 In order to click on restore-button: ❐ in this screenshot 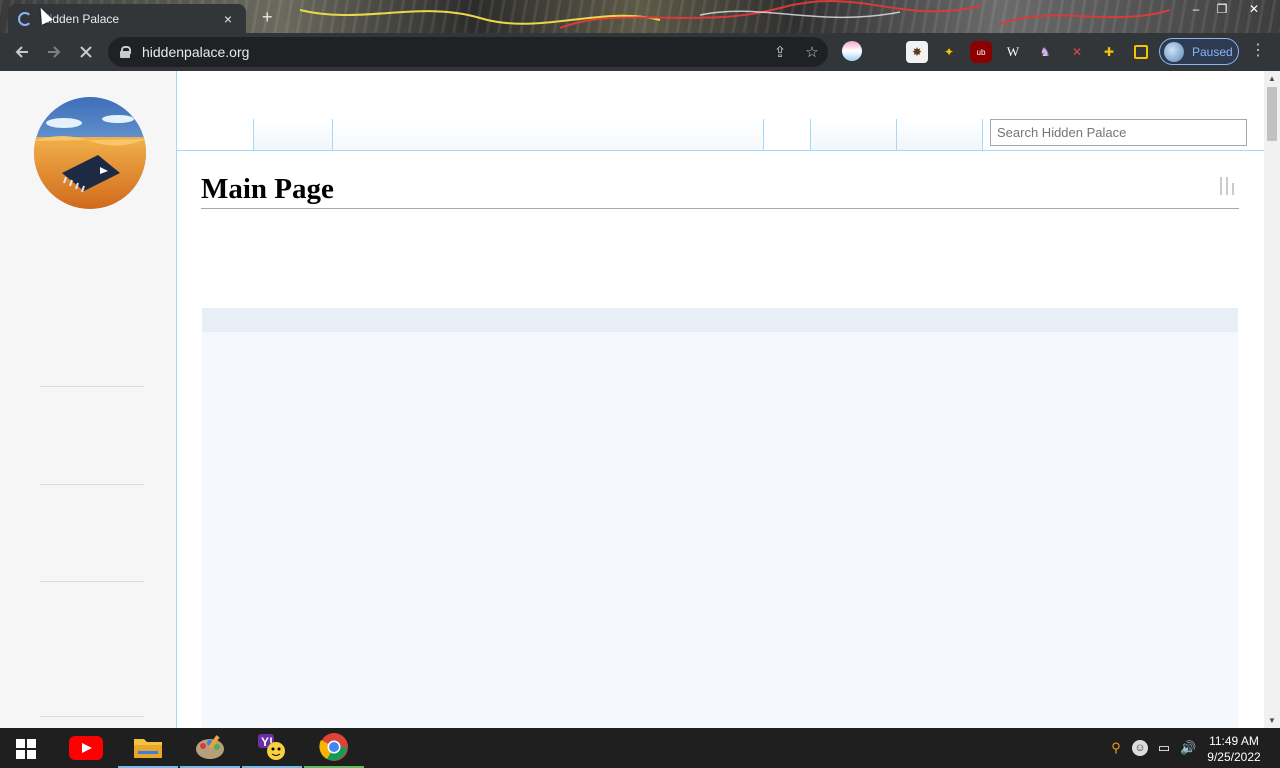, I will do `click(1222, 9)`.